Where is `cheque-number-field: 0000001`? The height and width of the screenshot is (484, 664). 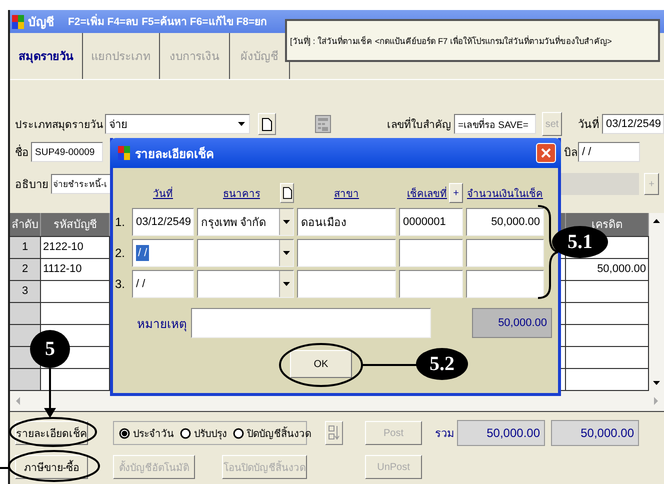 cheque-number-field: 0000001 is located at coordinates (431, 222).